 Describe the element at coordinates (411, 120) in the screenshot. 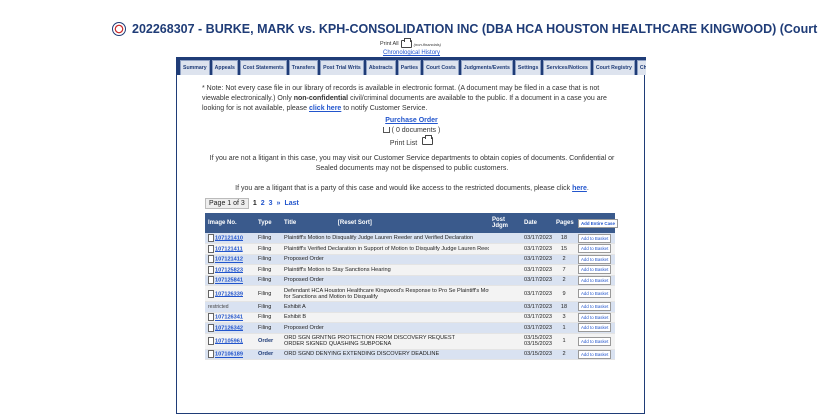

I see `purchase-order-link: Purchase Order` at that location.